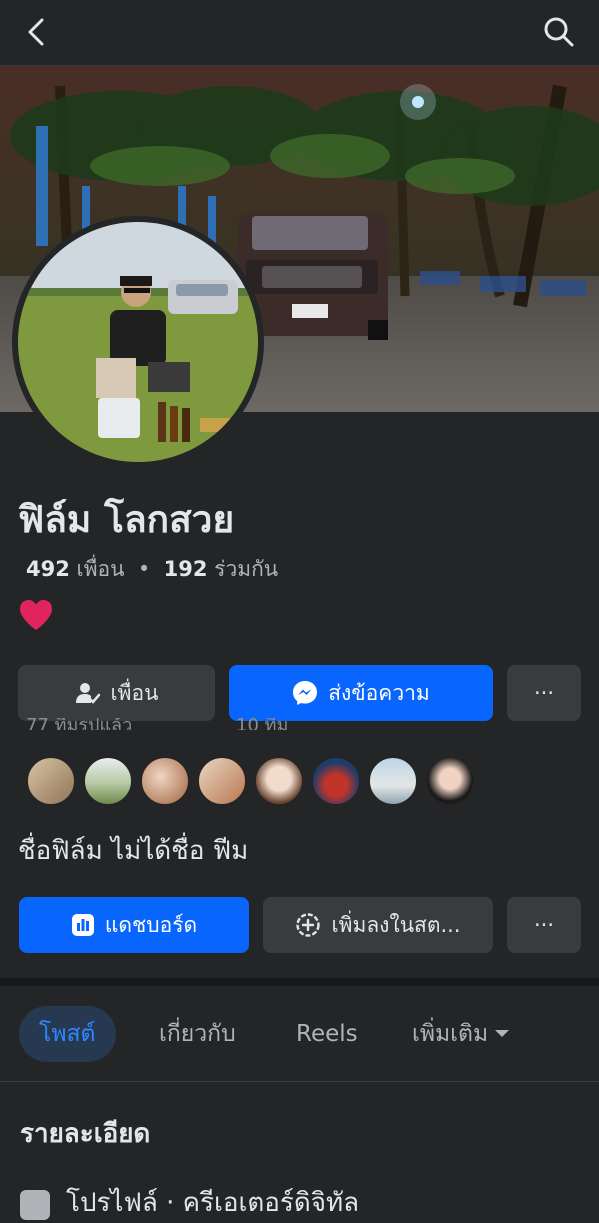 This screenshot has width=599, height=1223. I want to click on tab-reels: Reels, so click(327, 1034).